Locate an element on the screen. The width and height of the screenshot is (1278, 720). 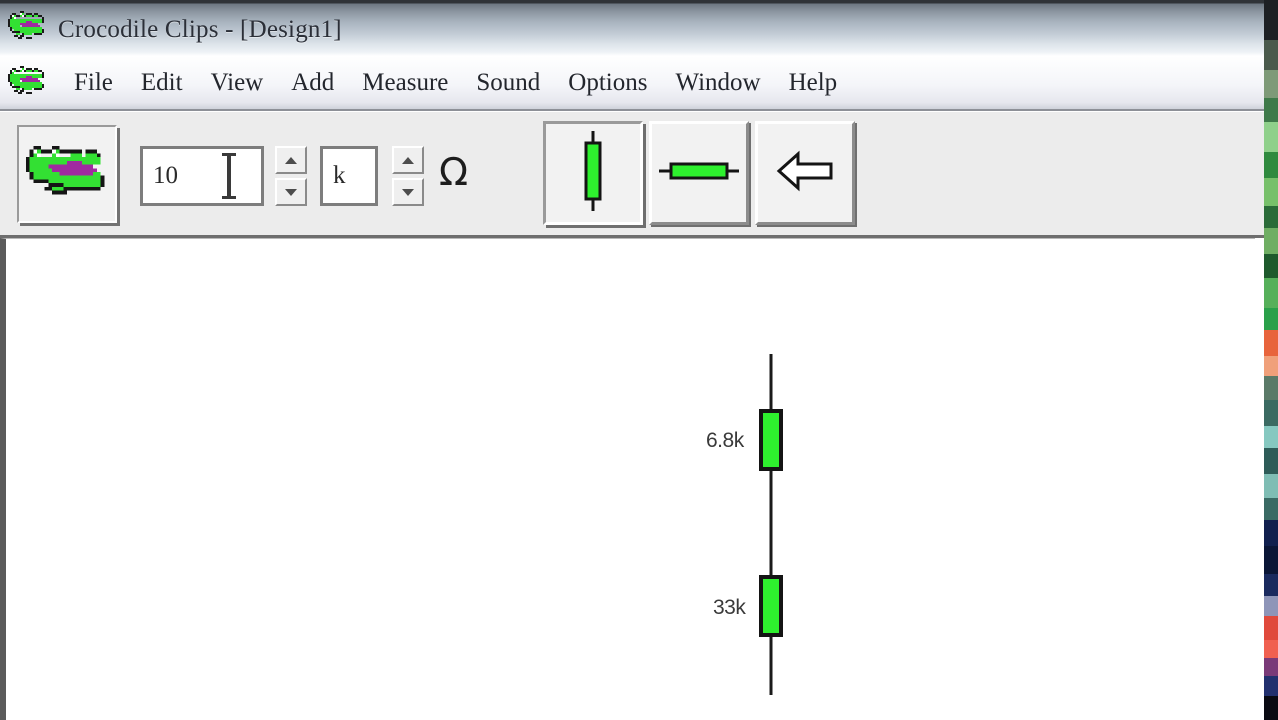
component-tool-group is located at coordinates (699, 173).